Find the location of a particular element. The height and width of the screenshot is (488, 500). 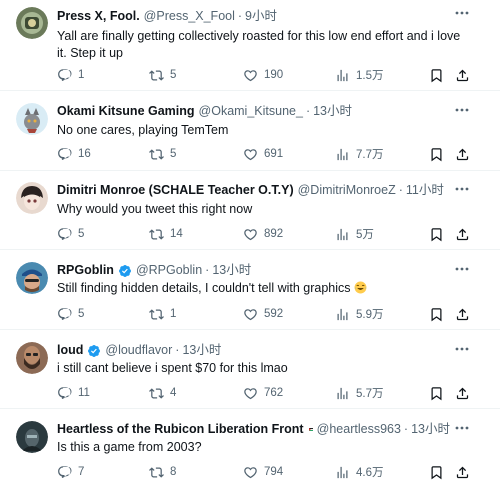

views-button: 1.5万 is located at coordinates (359, 75).